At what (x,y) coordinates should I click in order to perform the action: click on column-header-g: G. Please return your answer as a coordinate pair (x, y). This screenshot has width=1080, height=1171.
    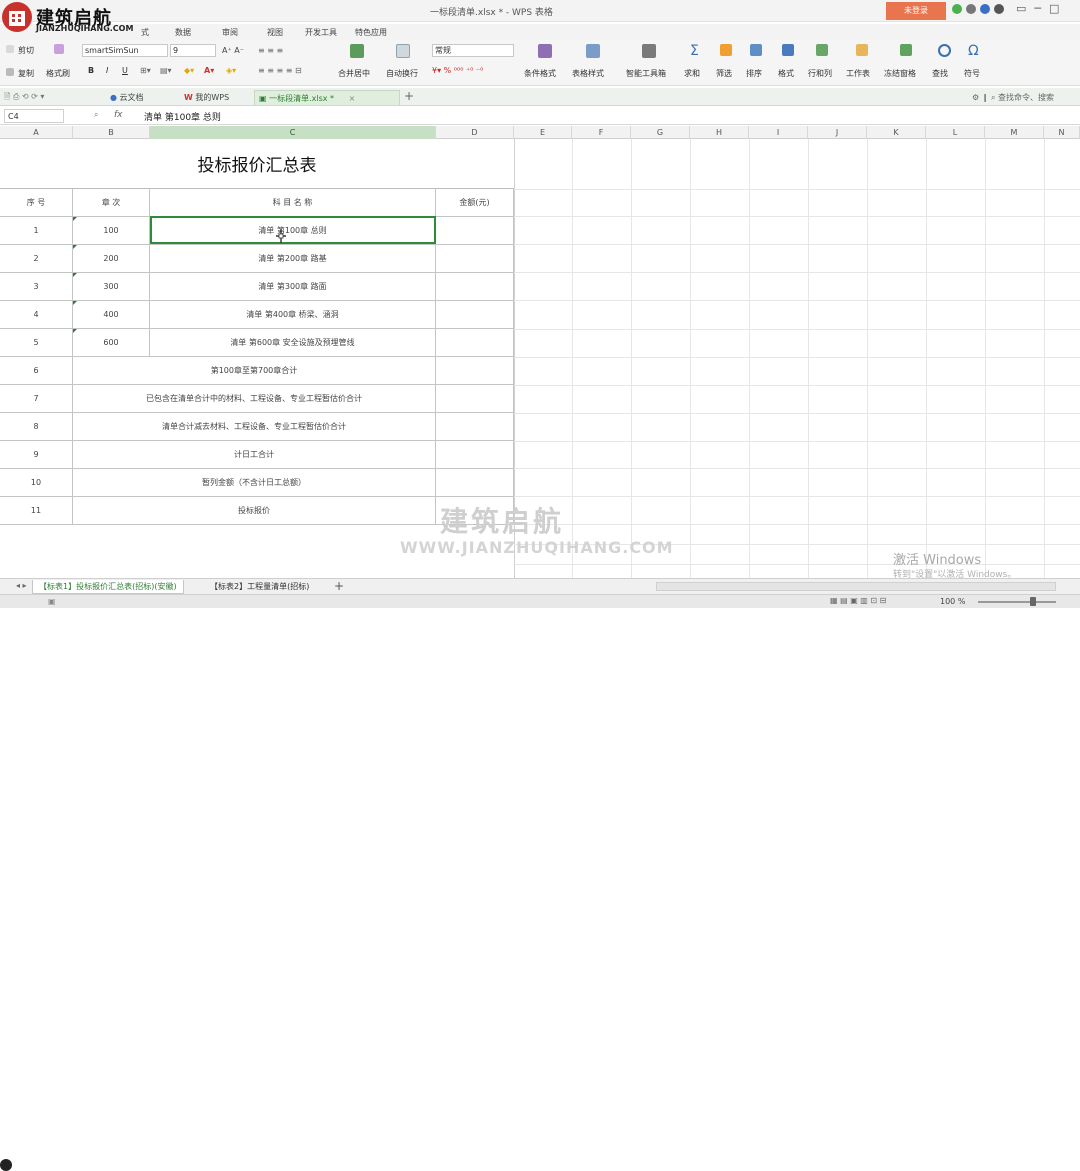
    Looking at the image, I should click on (660, 132).